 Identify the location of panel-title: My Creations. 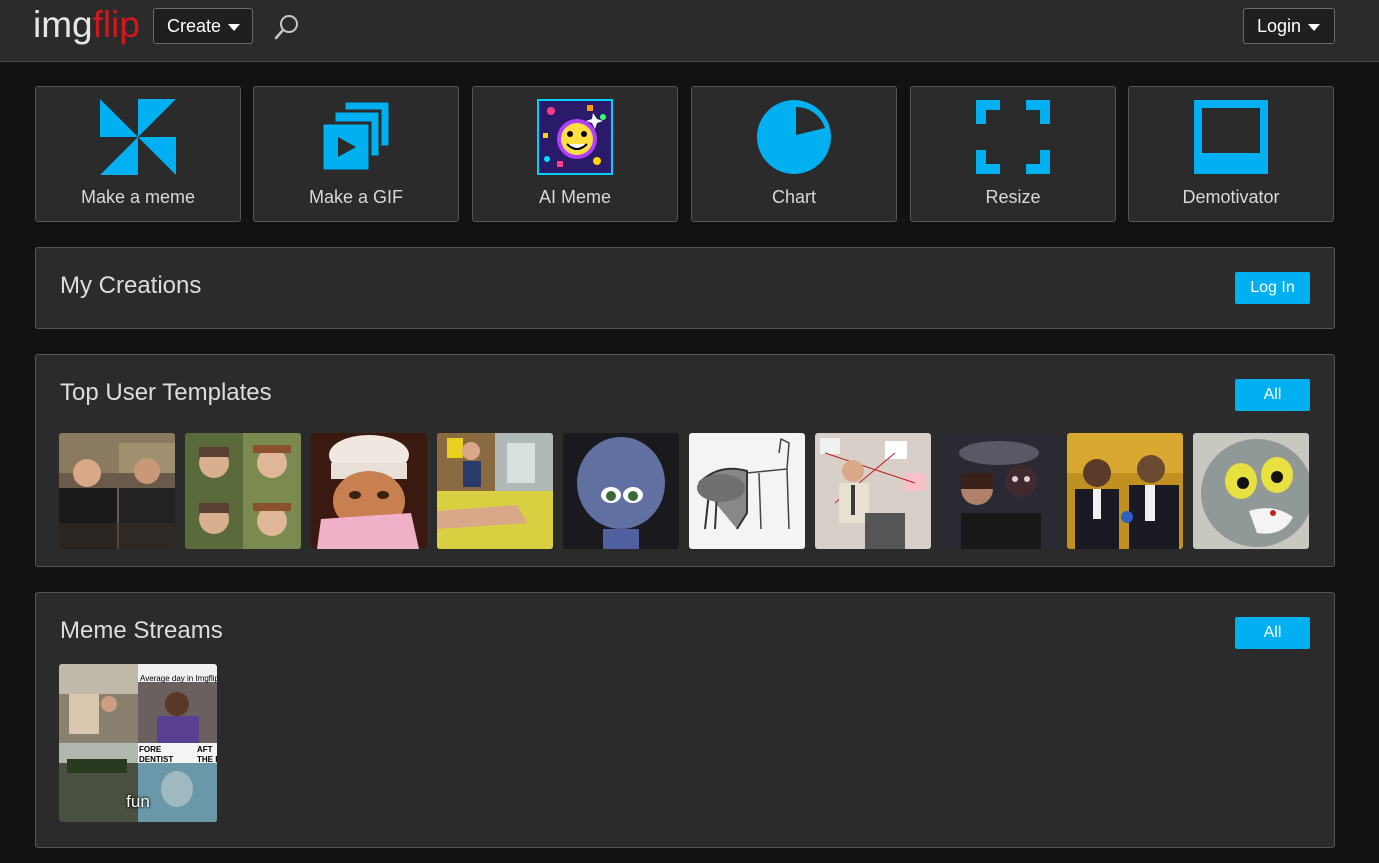
(131, 285).